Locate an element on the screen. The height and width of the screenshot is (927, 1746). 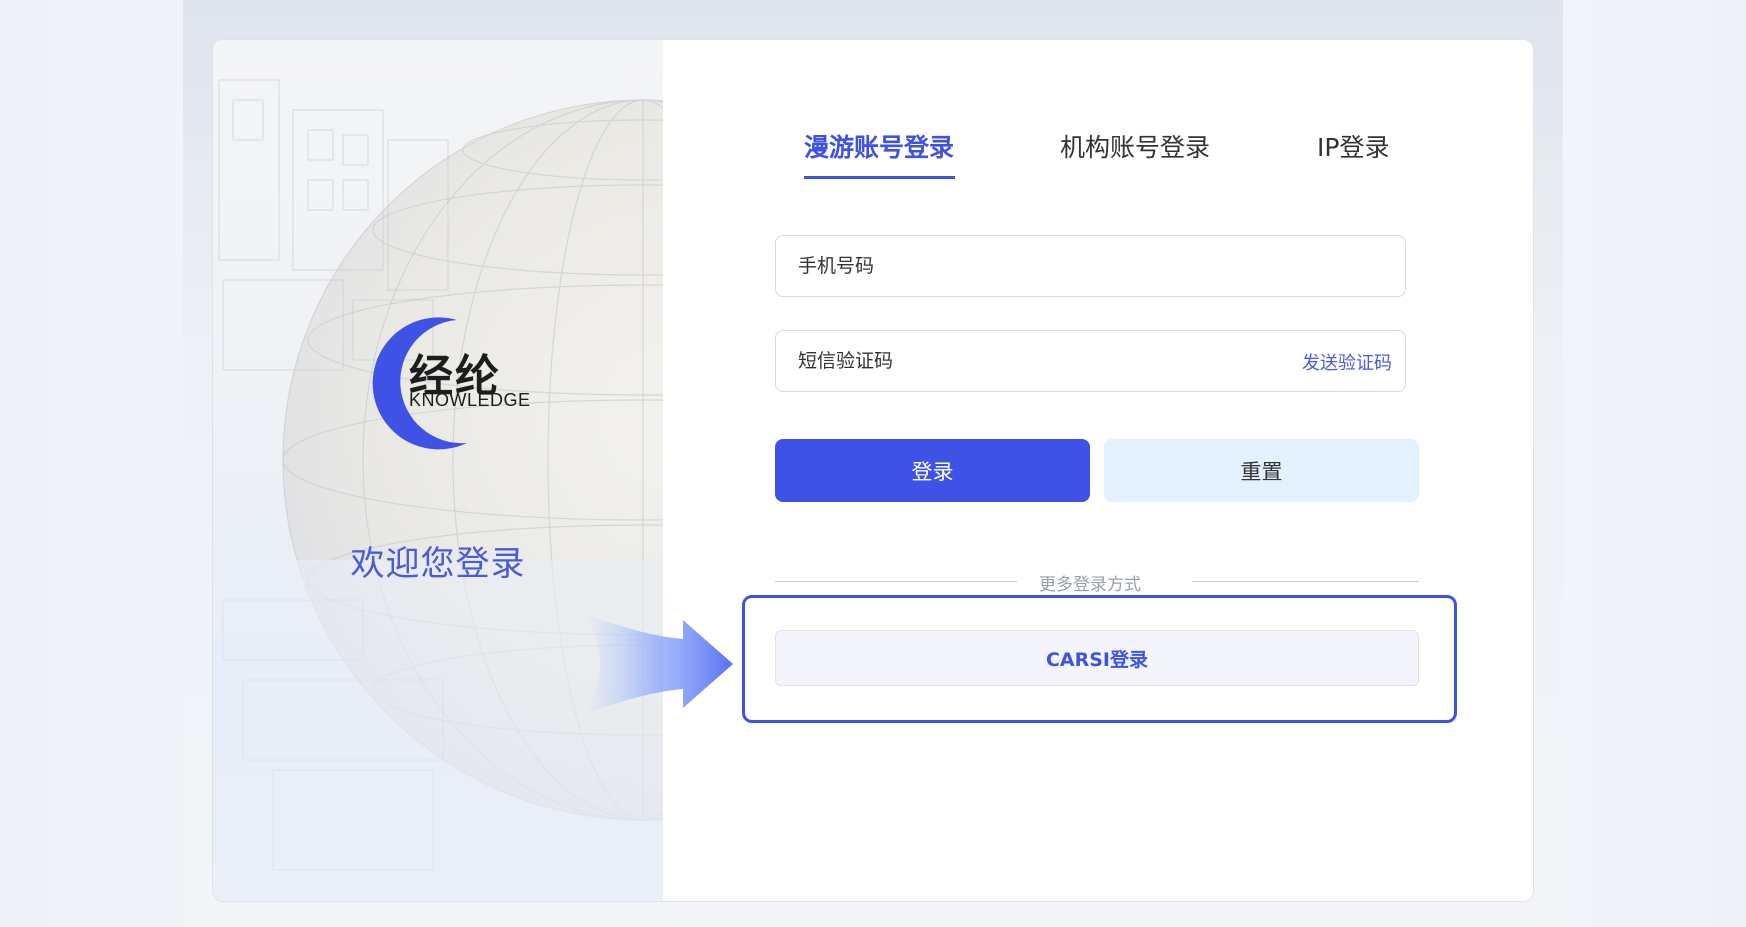
more-login-methods-label: 更多登录方式 is located at coordinates (1090, 585).